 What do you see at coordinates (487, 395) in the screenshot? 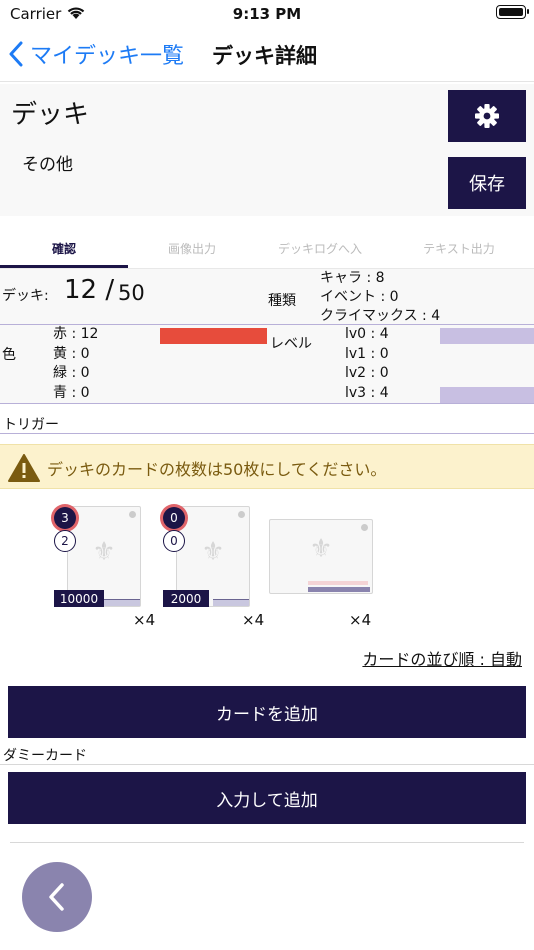
I see `level-3-bar` at bounding box center [487, 395].